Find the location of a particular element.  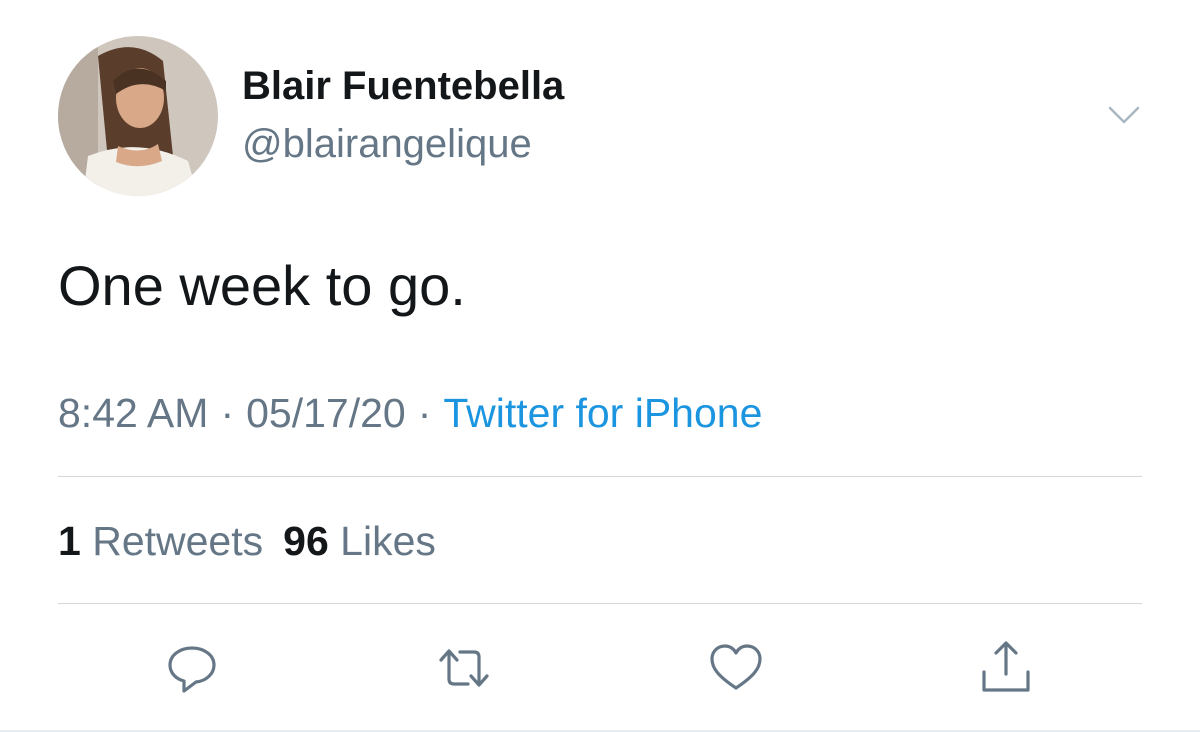

tweet-source-link: Twitter for iPhone is located at coordinates (602, 413).